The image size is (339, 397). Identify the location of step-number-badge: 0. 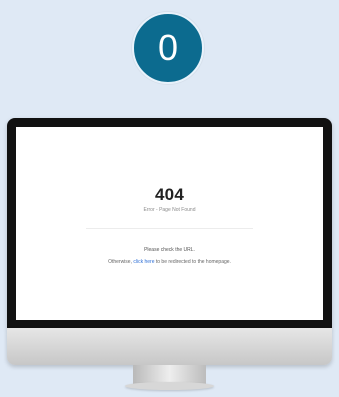
(168, 48).